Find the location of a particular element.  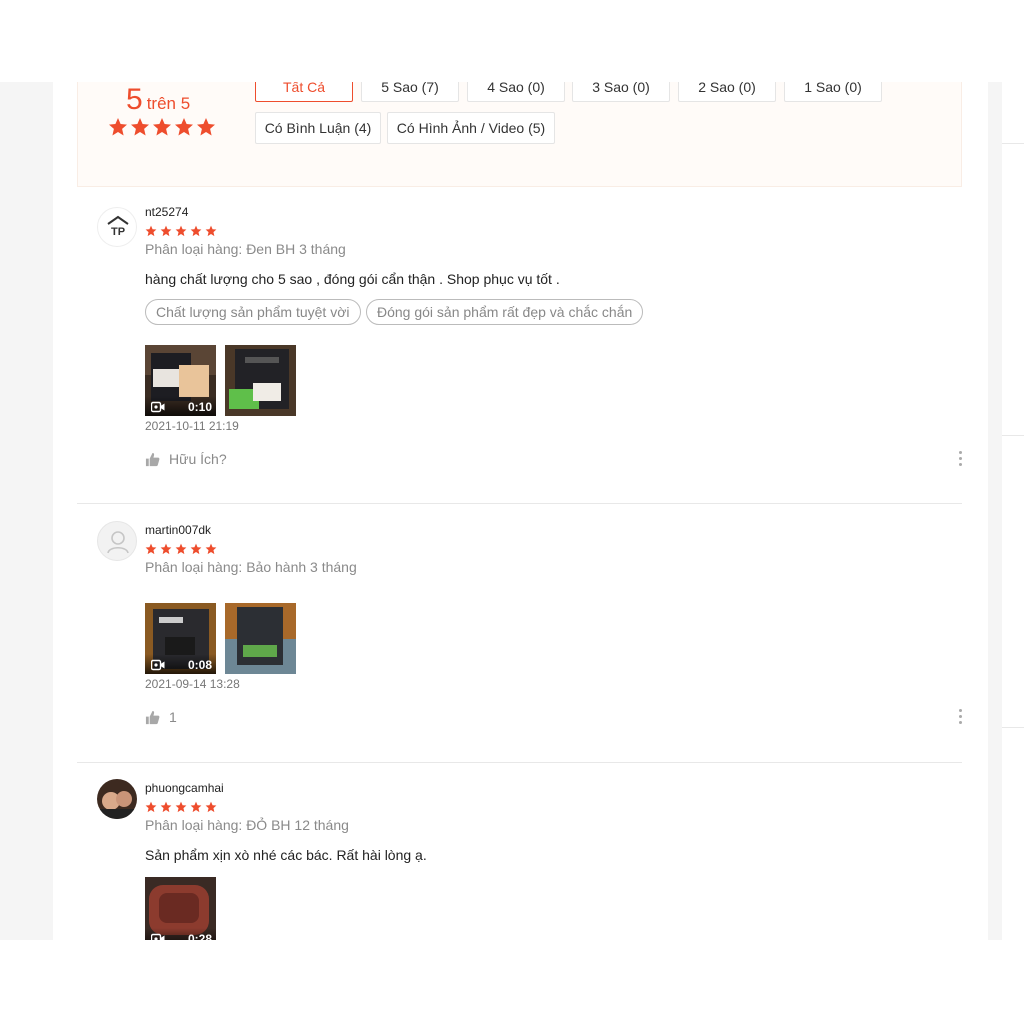

helpful-button: Hữu Ích? is located at coordinates (186, 459).